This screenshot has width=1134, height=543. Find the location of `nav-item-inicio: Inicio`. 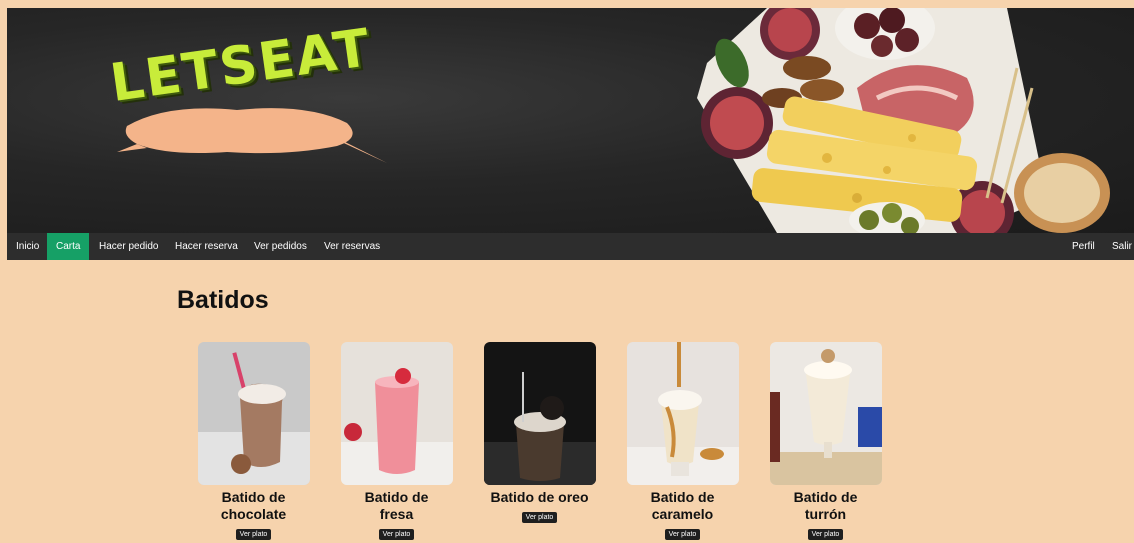

nav-item-inicio: Inicio is located at coordinates (27, 246).